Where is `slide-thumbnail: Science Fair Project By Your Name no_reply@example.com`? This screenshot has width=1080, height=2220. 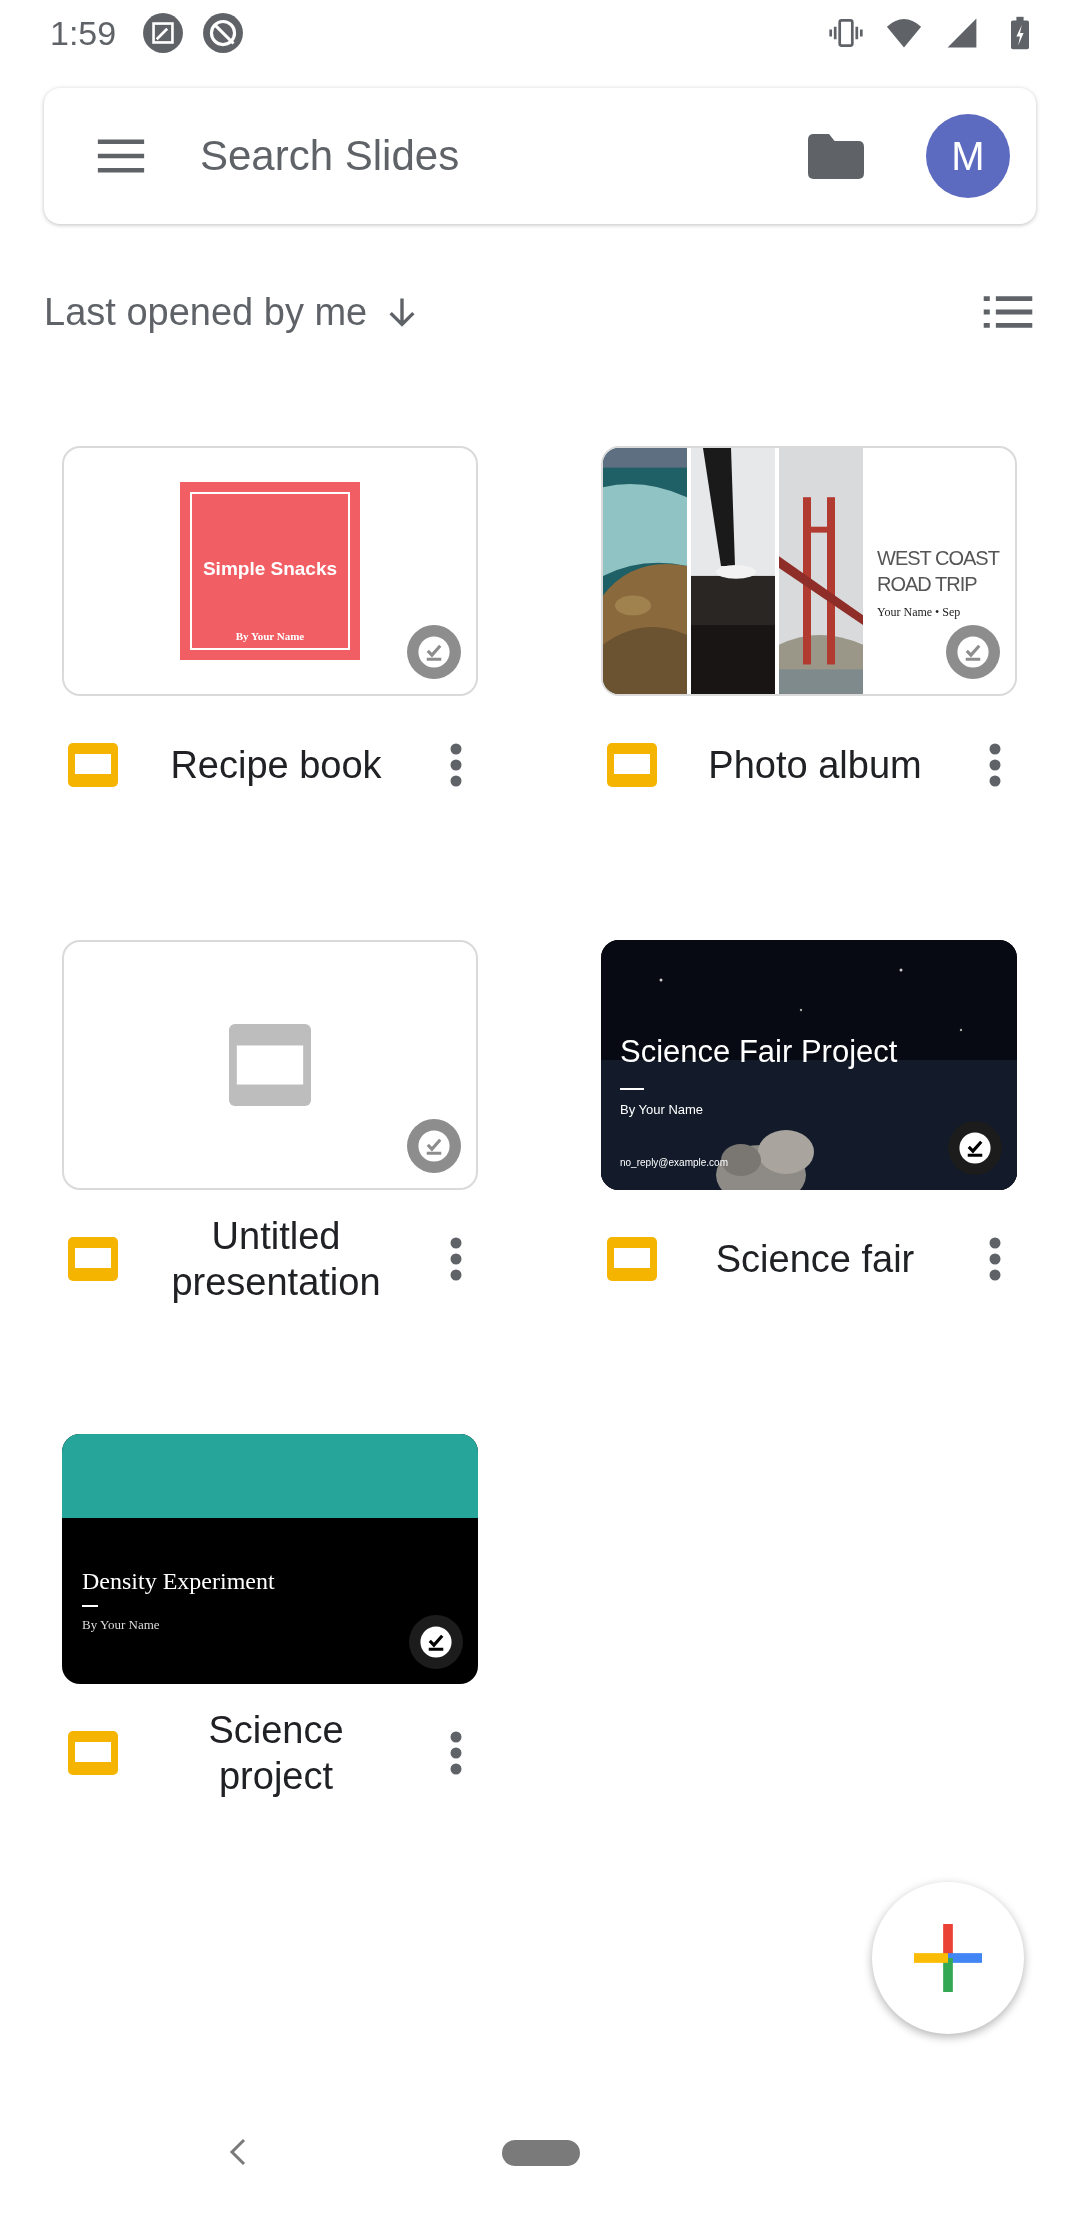
slide-thumbnail: Science Fair Project By Your Name no_reply@example.com is located at coordinates (809, 1065).